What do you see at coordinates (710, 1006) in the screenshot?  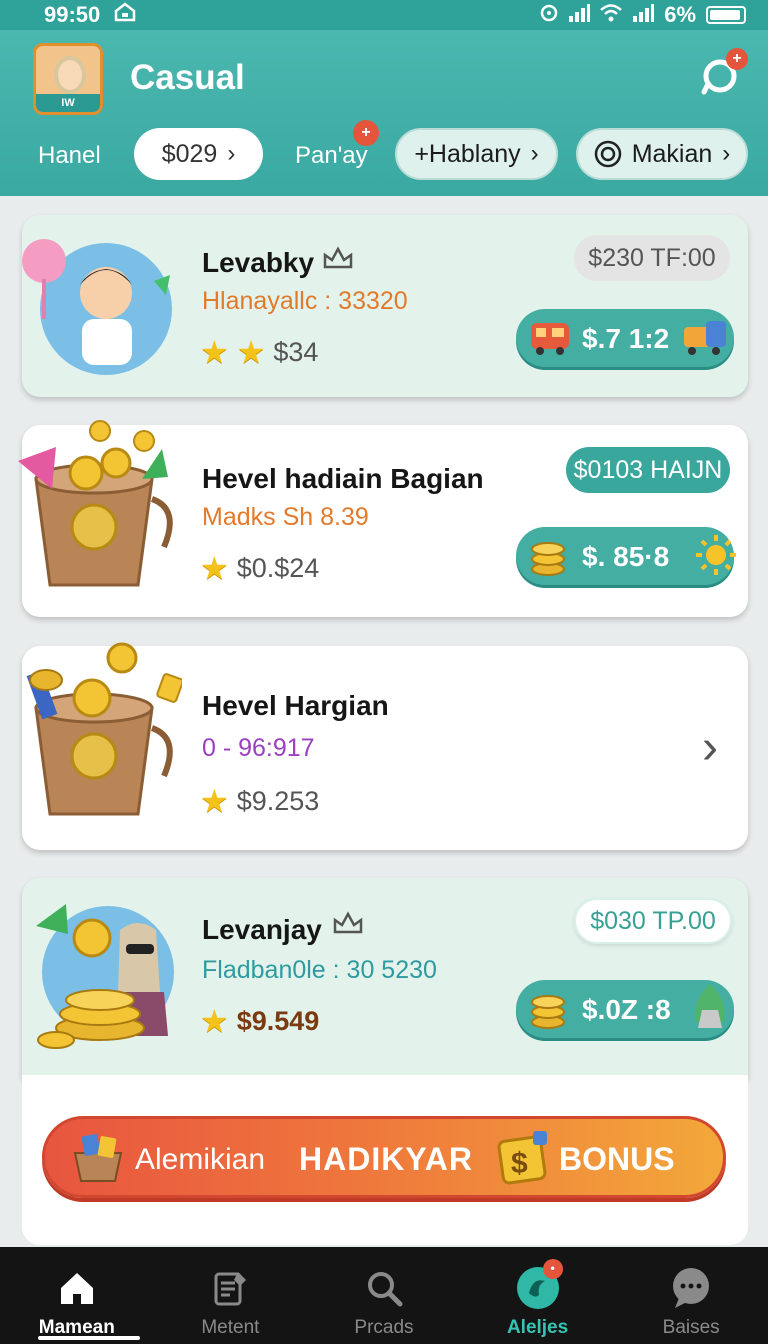 I see `leaf-icon` at bounding box center [710, 1006].